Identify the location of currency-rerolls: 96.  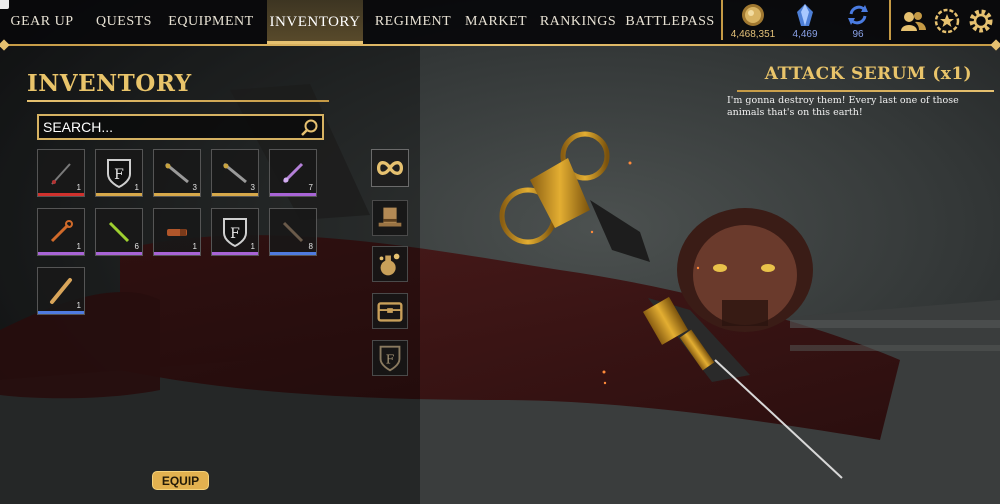
(858, 22).